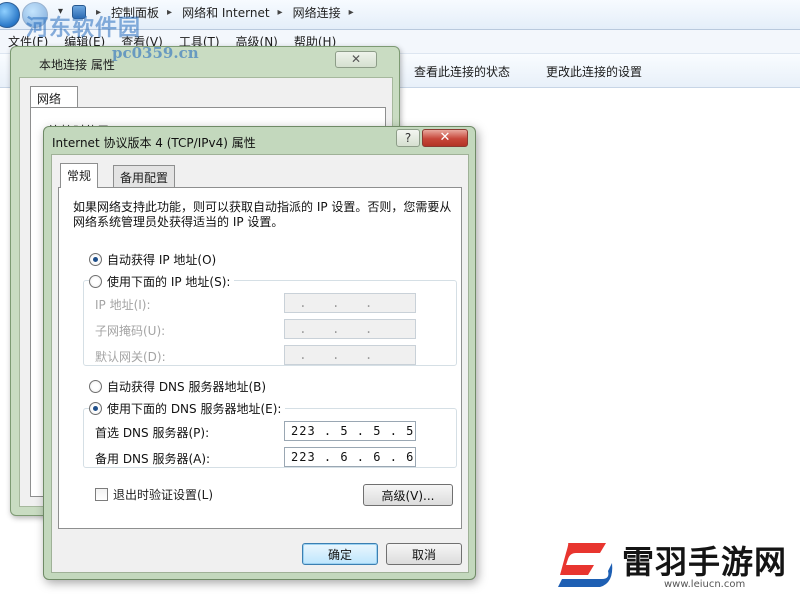 The width and height of the screenshot is (800, 600). I want to click on validate-settings-checkbox: 退出时验证设置(L), so click(154, 494).